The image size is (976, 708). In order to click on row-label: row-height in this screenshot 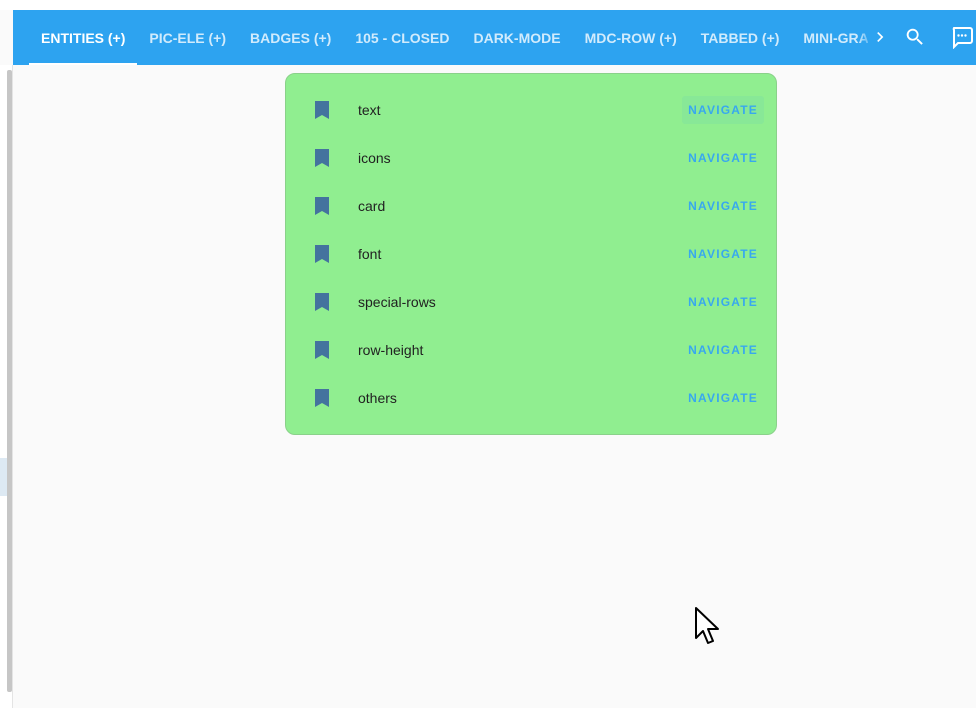, I will do `click(391, 350)`.